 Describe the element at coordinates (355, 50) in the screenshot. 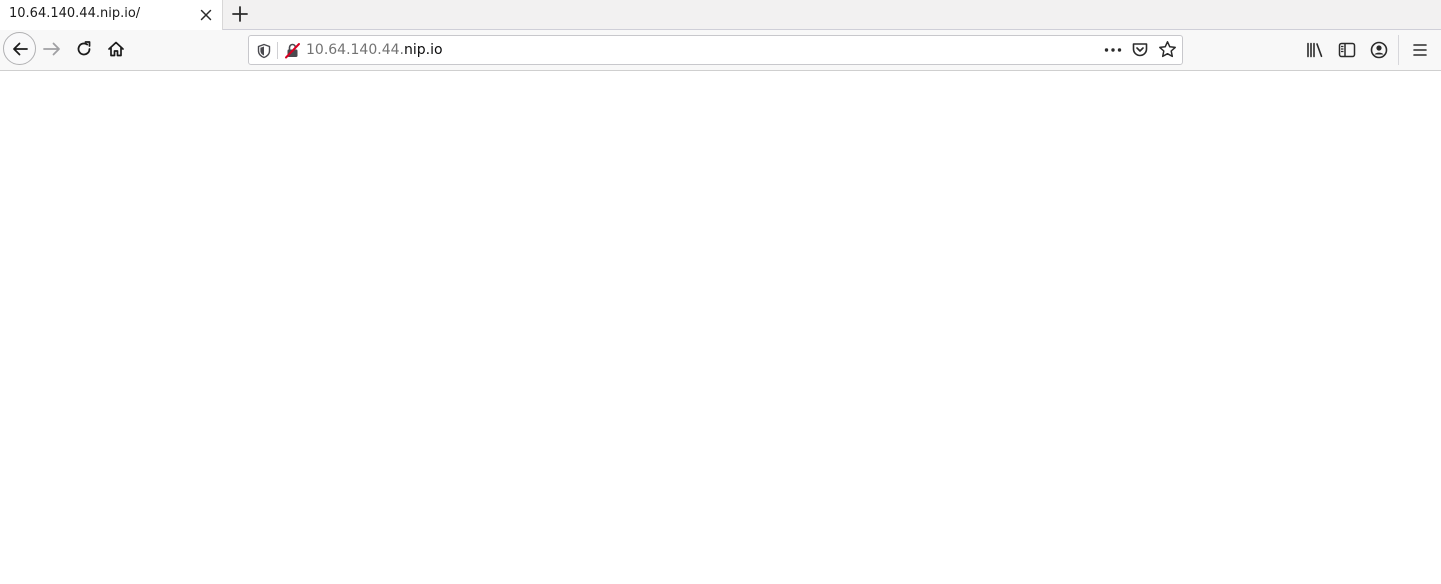

I see `url-host-prefix: 10.64.140.44.` at that location.